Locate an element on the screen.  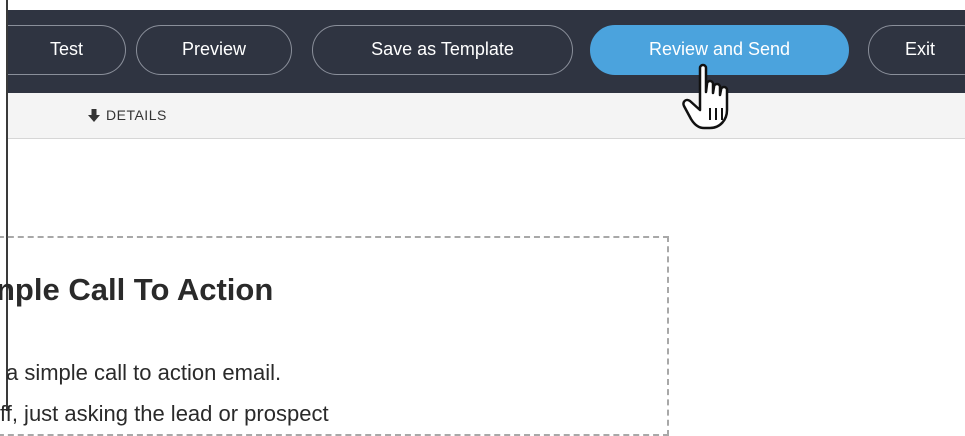
review-and-send-button: Review and Send is located at coordinates (719, 50).